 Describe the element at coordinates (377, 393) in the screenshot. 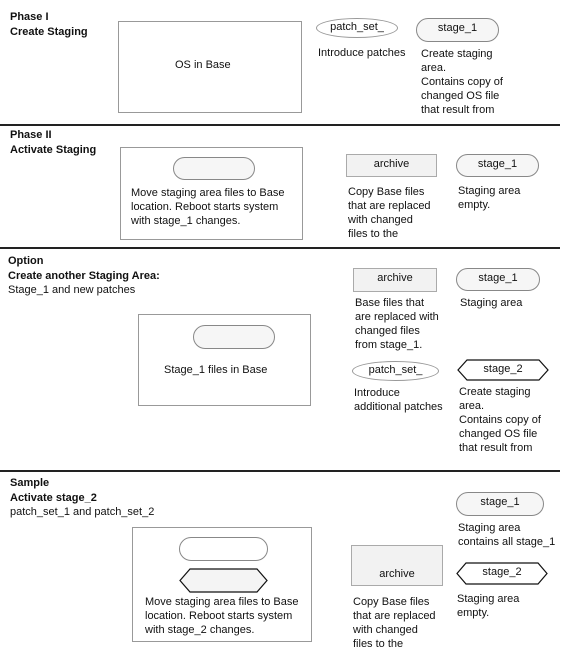

I see `desc-line: Introduce` at that location.